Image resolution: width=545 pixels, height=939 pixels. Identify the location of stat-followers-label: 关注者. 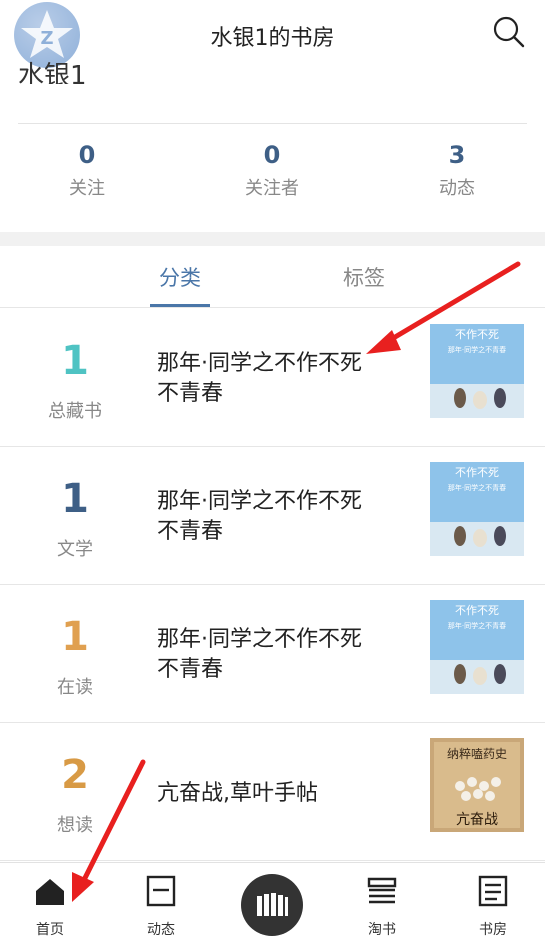
(272, 188).